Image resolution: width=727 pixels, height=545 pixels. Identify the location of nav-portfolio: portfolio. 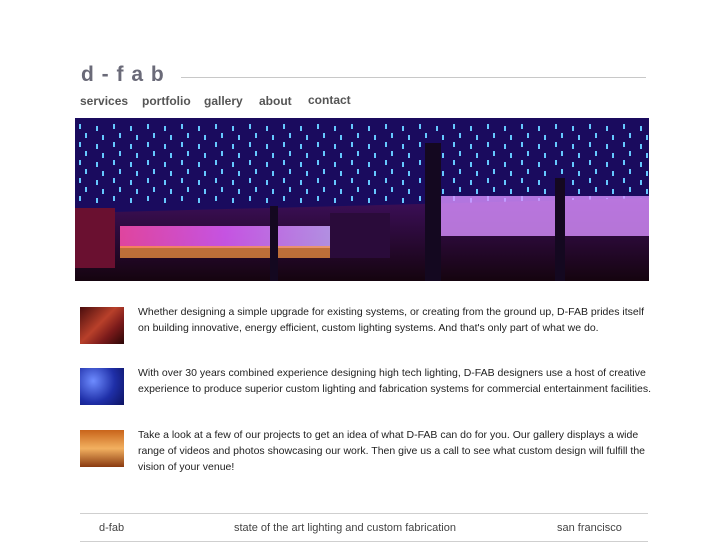
(166, 101).